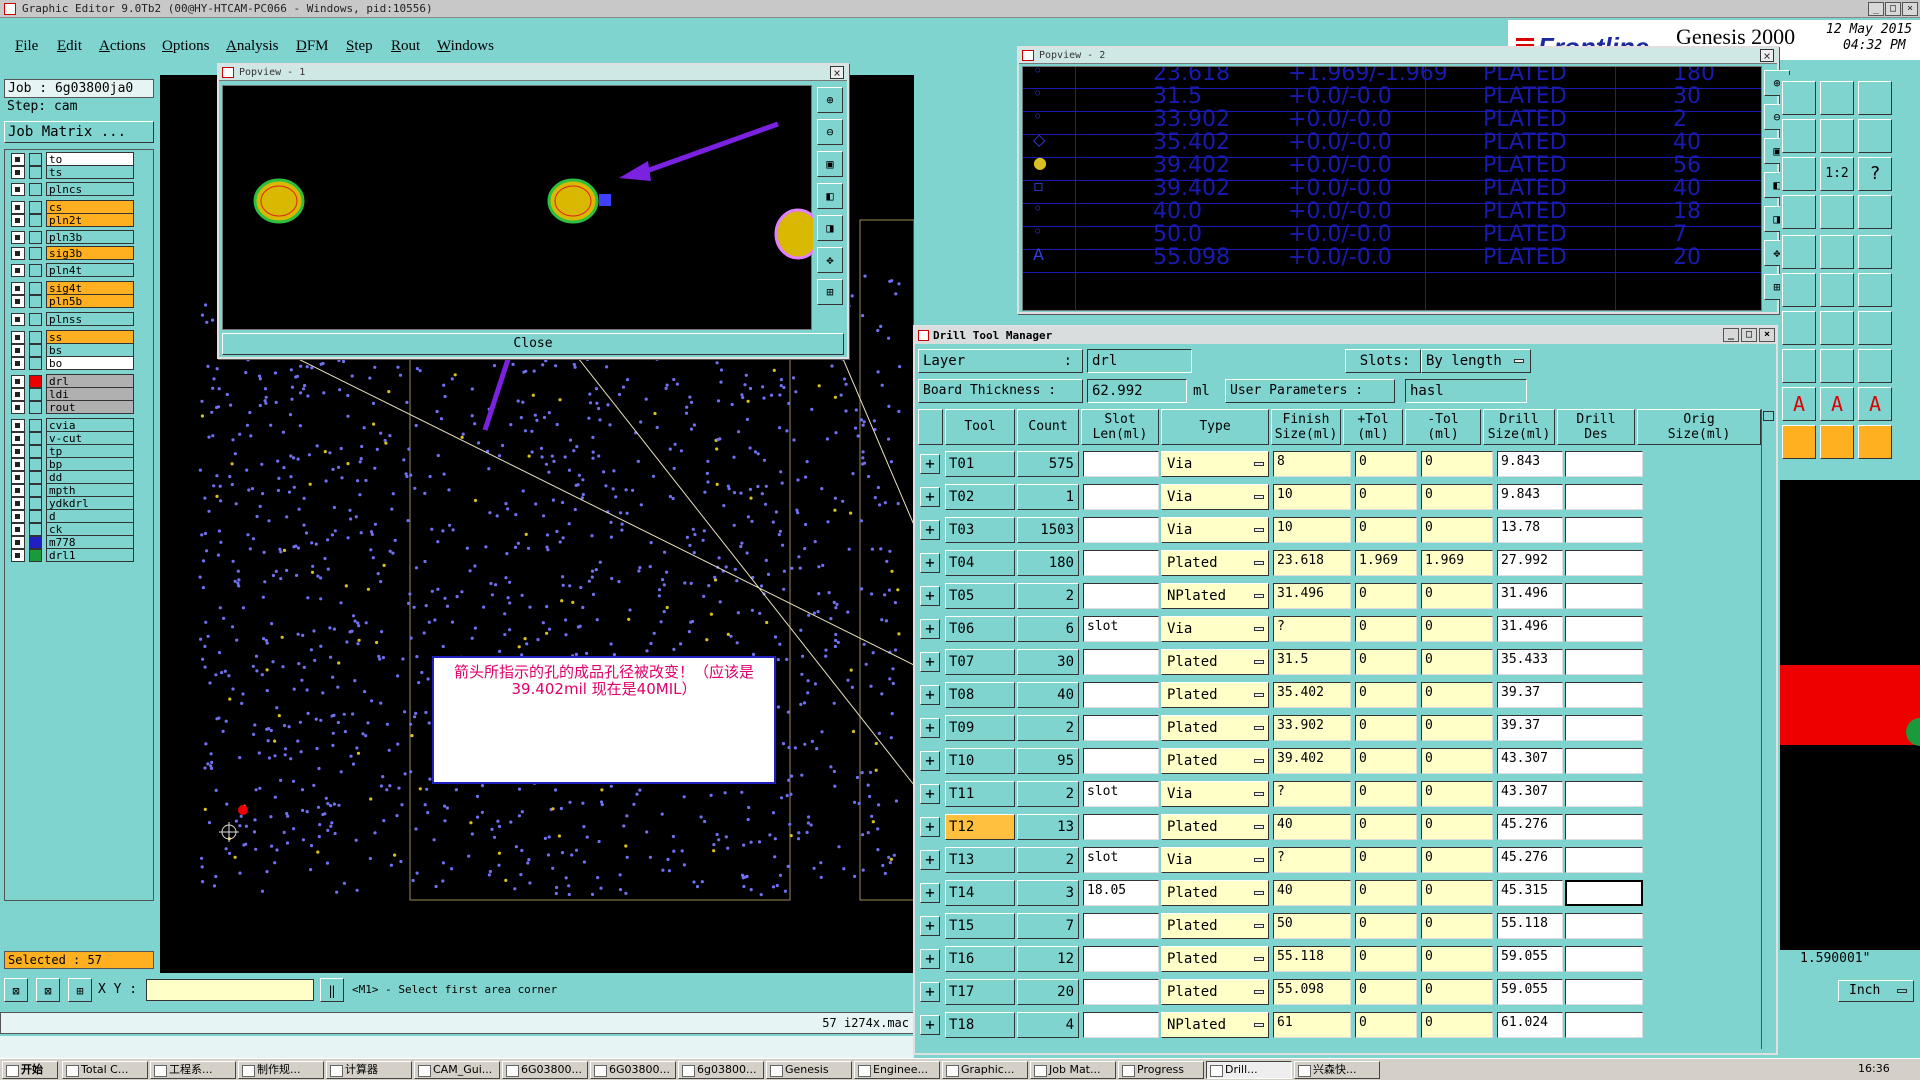  I want to click on taskbar-item: 计算器, so click(369, 1070).